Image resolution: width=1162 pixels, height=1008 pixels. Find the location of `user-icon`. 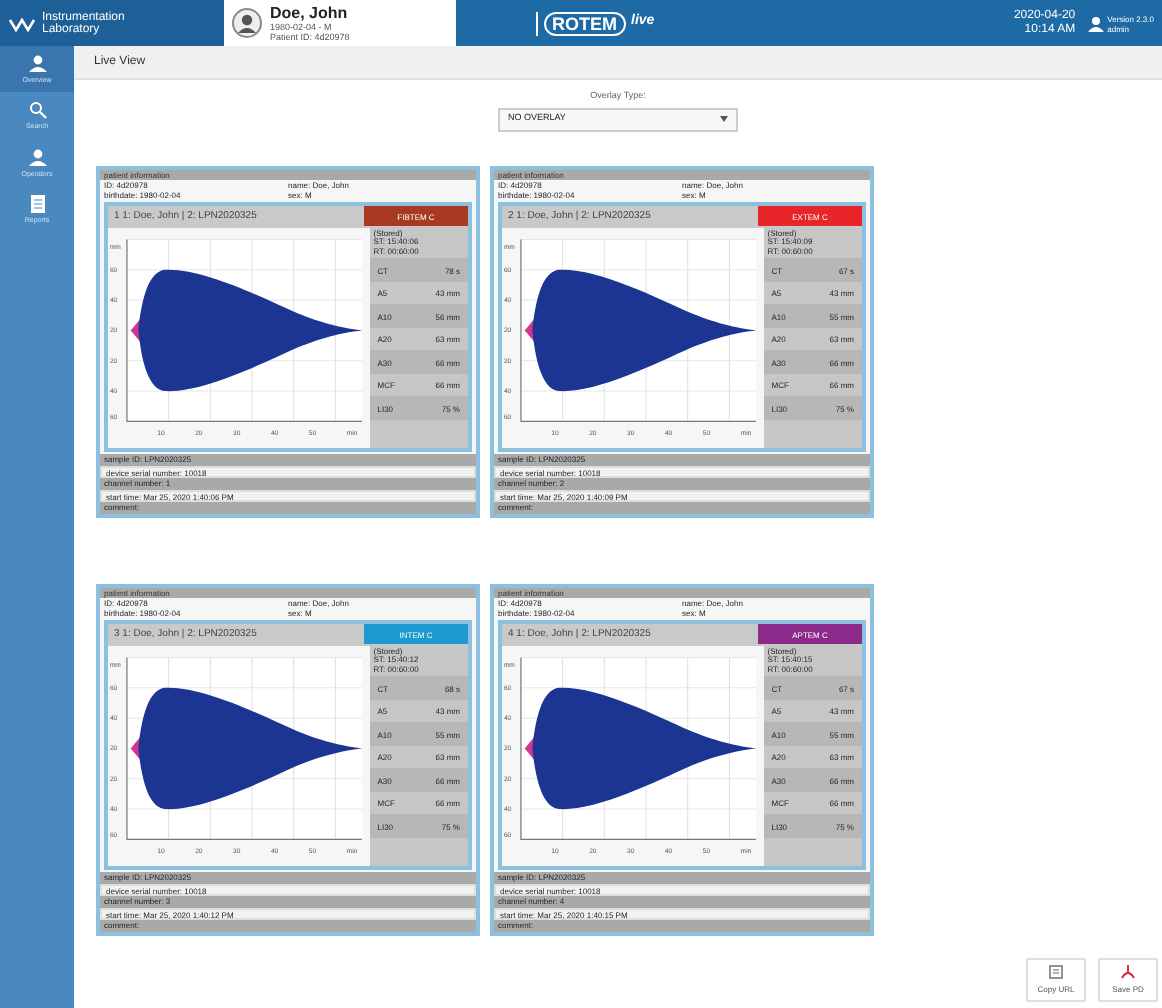

user-icon is located at coordinates (1095, 23).